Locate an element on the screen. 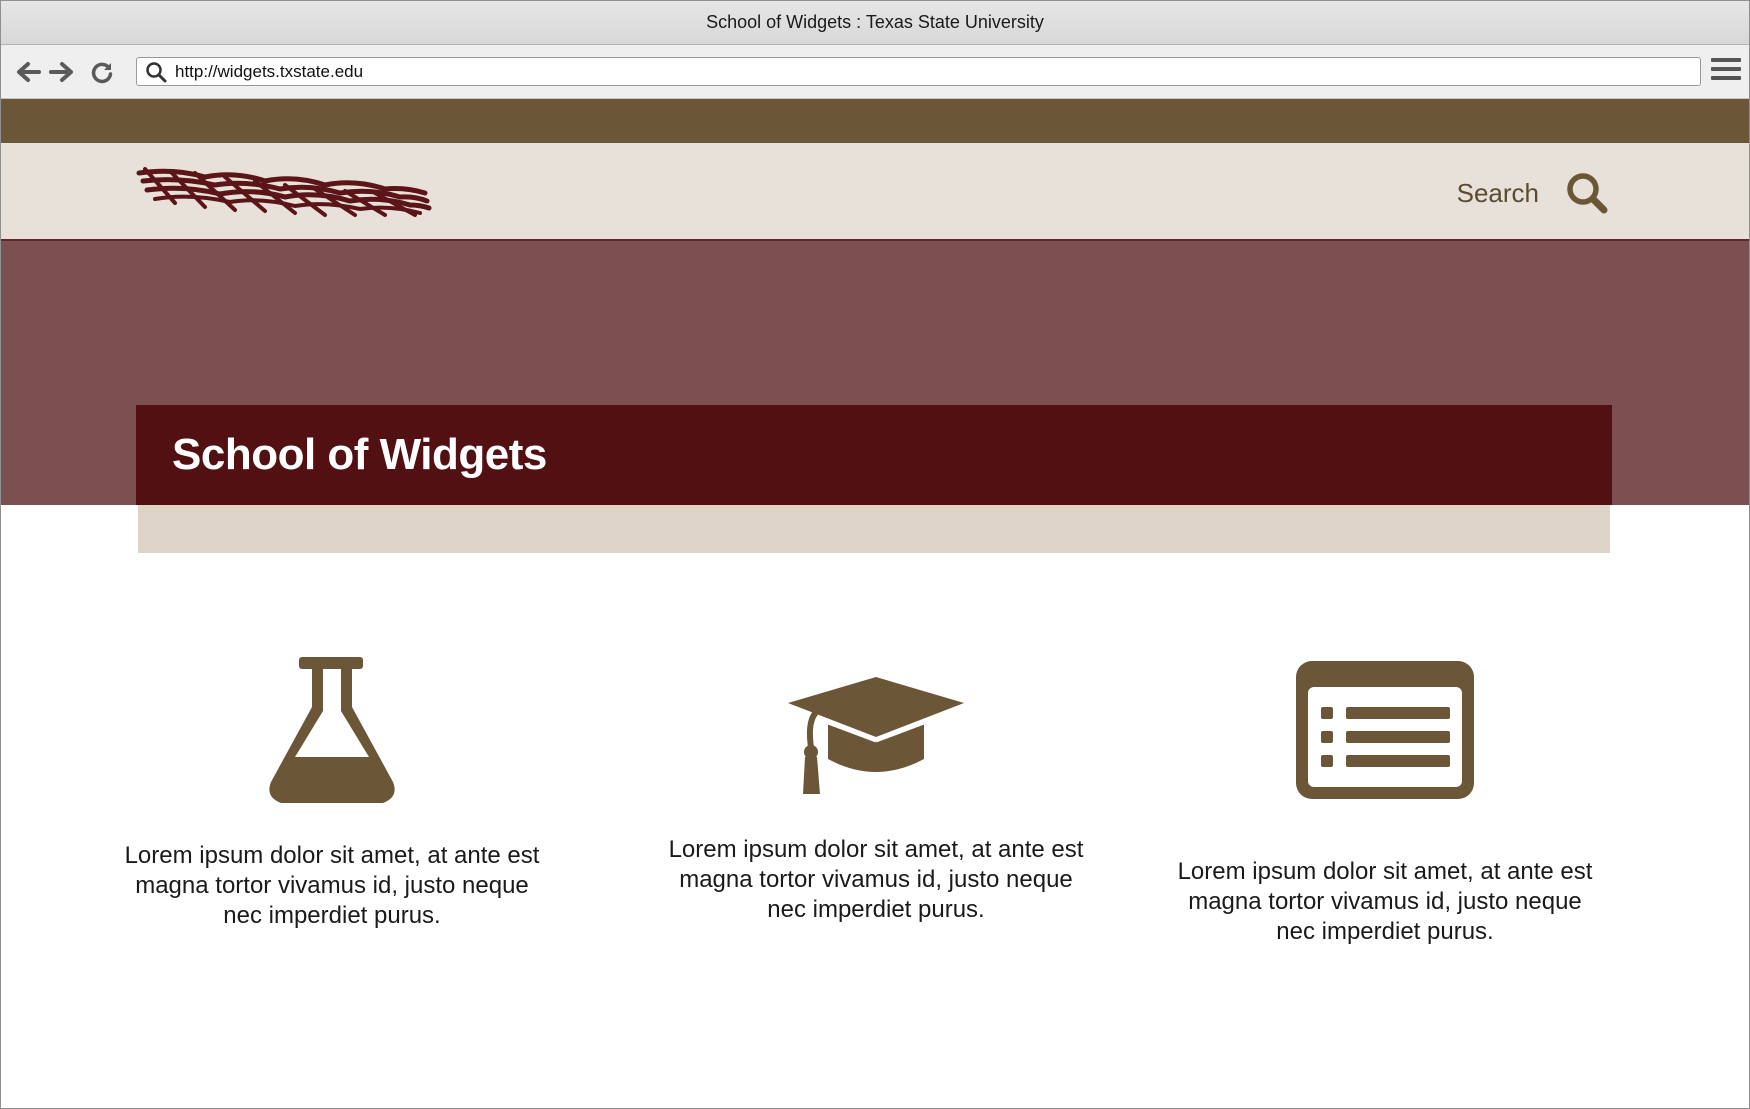 The image size is (1750, 1109). site-header: Search is located at coordinates (875, 192).